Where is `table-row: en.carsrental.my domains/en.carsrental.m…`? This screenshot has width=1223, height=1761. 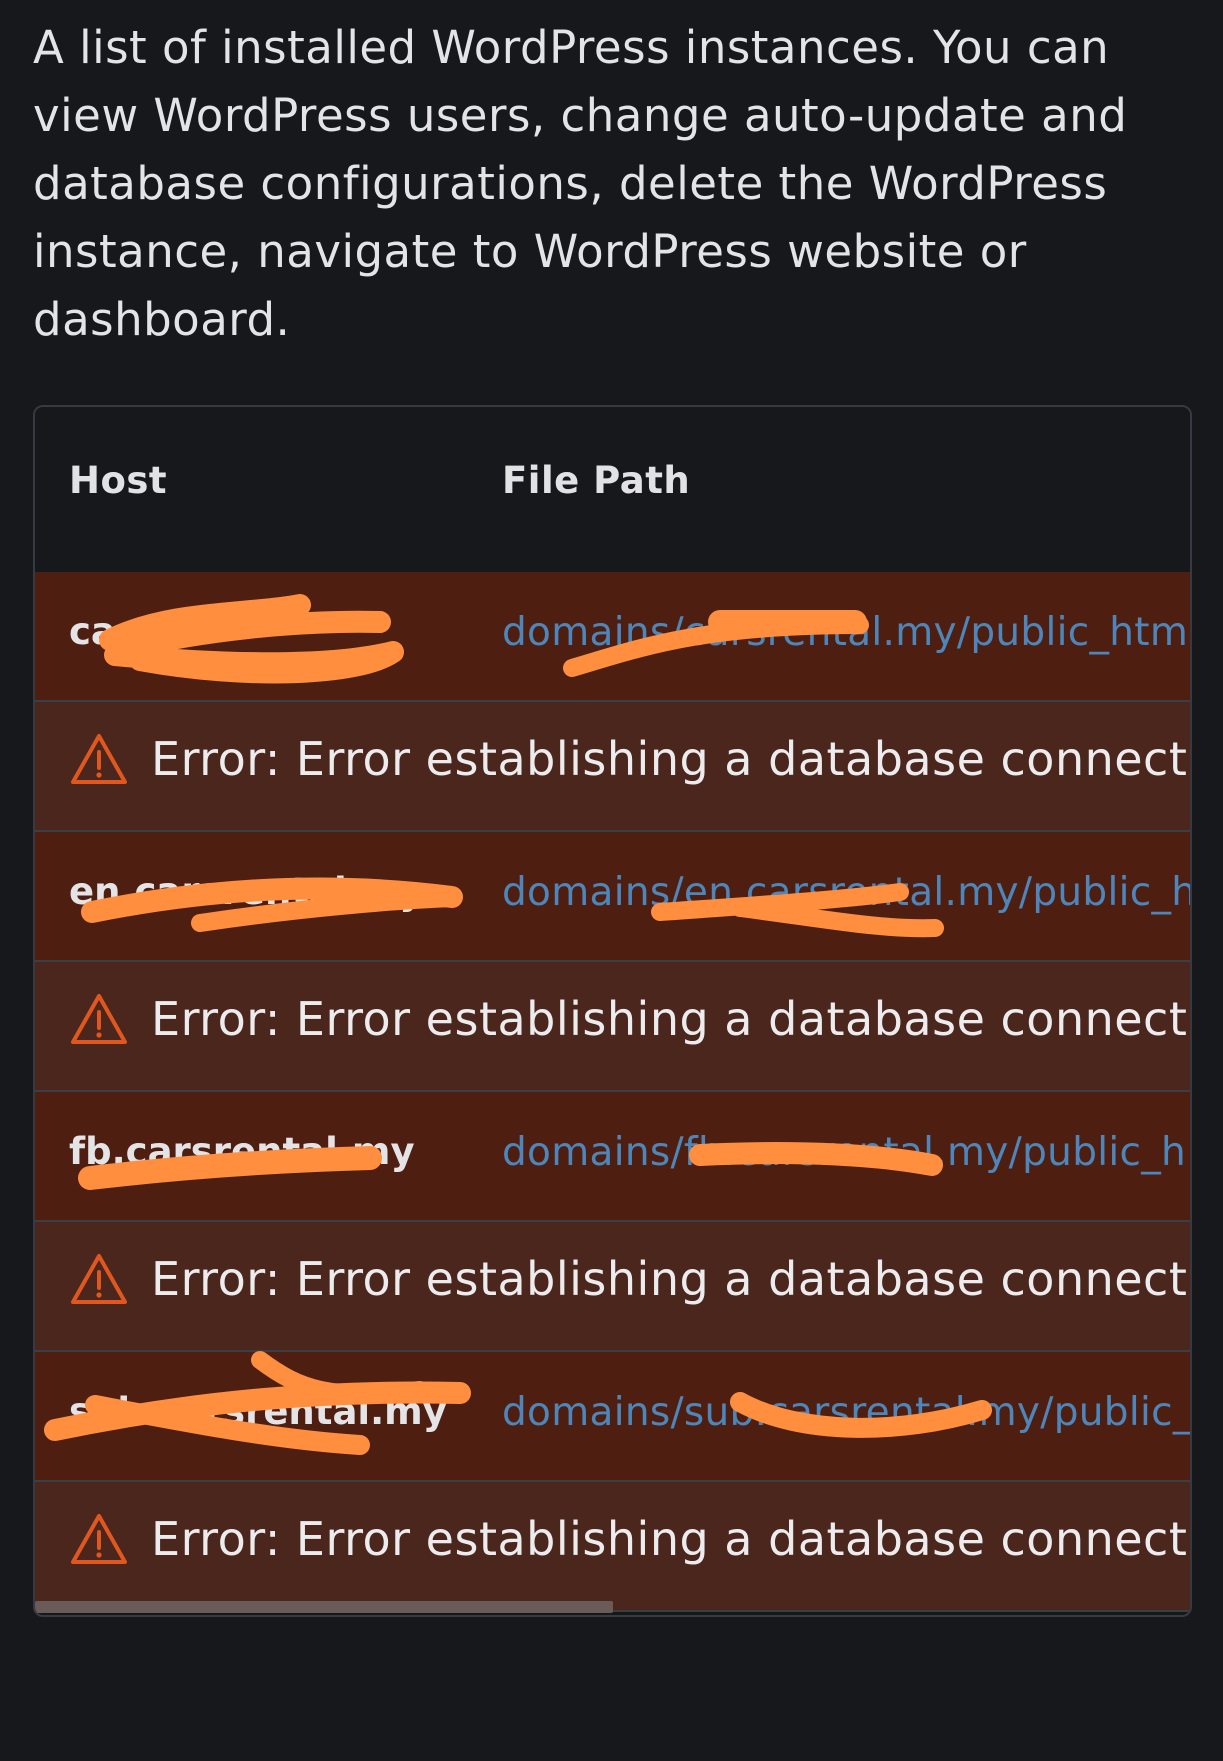 table-row: en.carsrental.my domains/en.carsrental.m… is located at coordinates (612, 897).